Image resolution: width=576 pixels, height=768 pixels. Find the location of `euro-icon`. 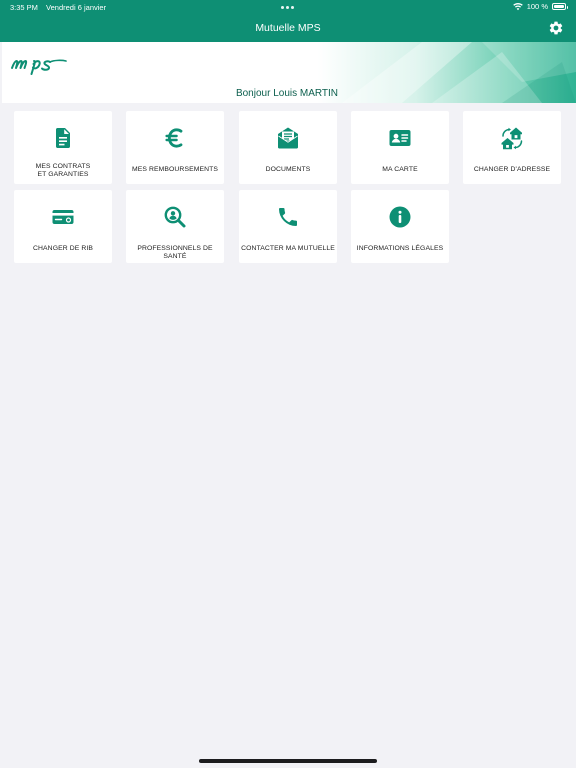

euro-icon is located at coordinates (174, 138).